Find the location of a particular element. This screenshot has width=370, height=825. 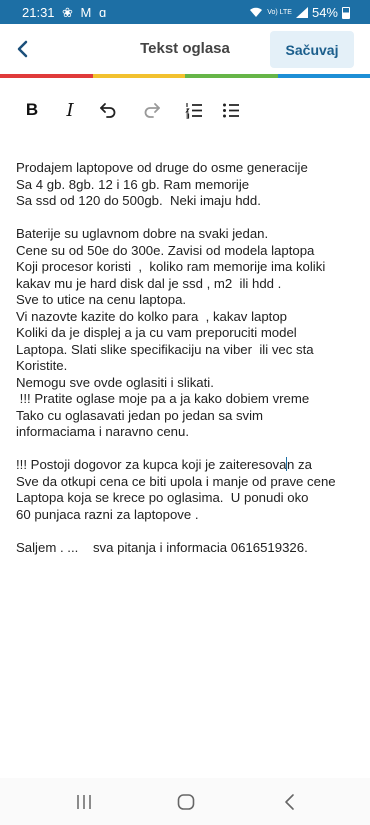

brand-color-strip is located at coordinates (185, 76).